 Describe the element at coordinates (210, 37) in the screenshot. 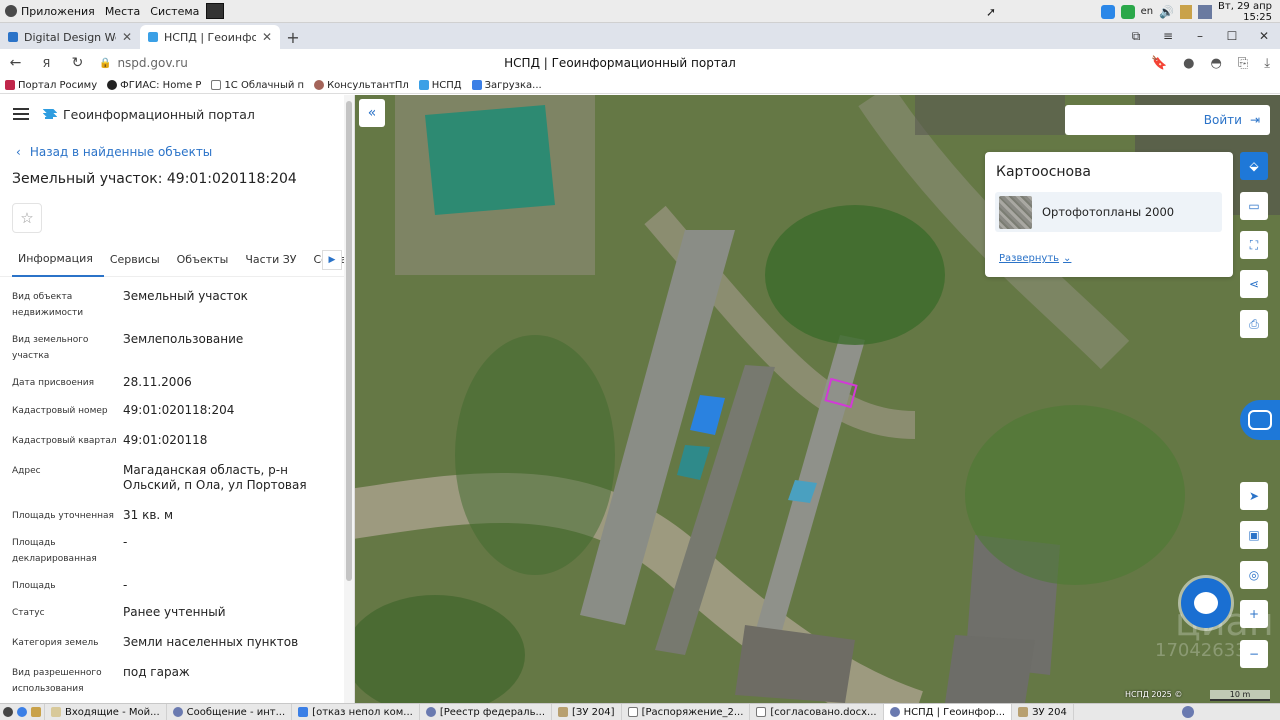

I see `tab-nspd: НСПД | Геоинформа✕` at that location.